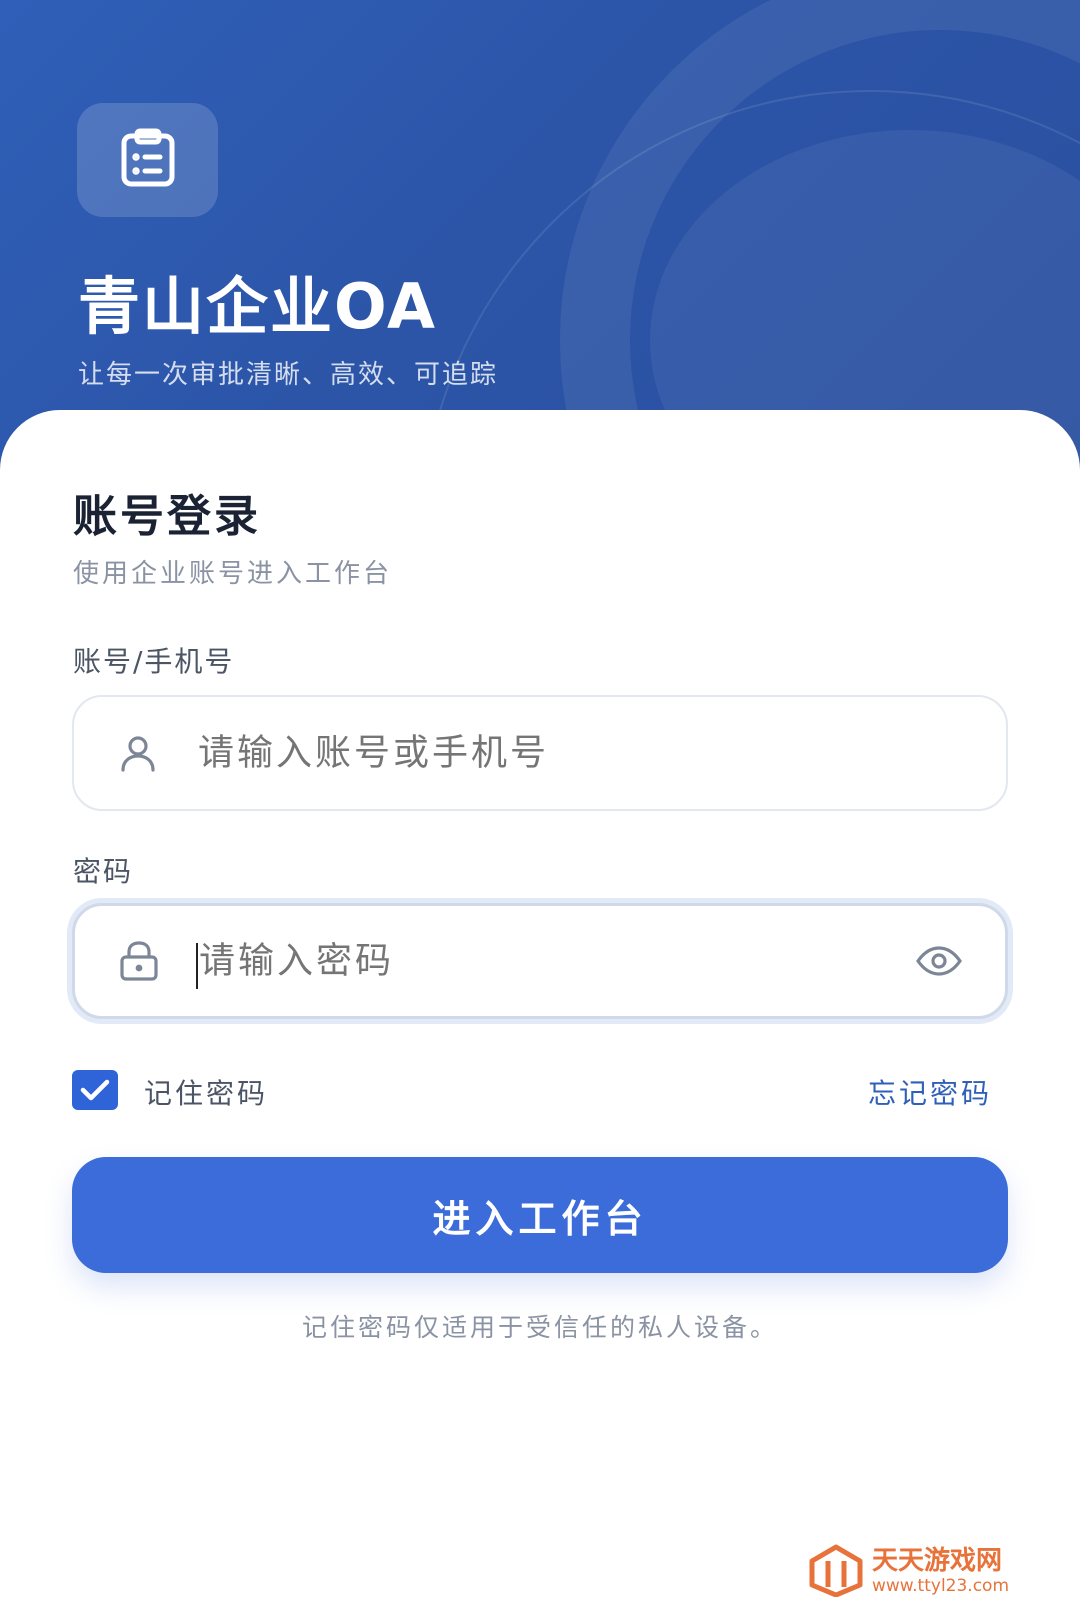 The image size is (1080, 1613). Describe the element at coordinates (539, 1327) in the screenshot. I see `security-hint: 记住密码仅适用于受信任的私人设备。` at that location.